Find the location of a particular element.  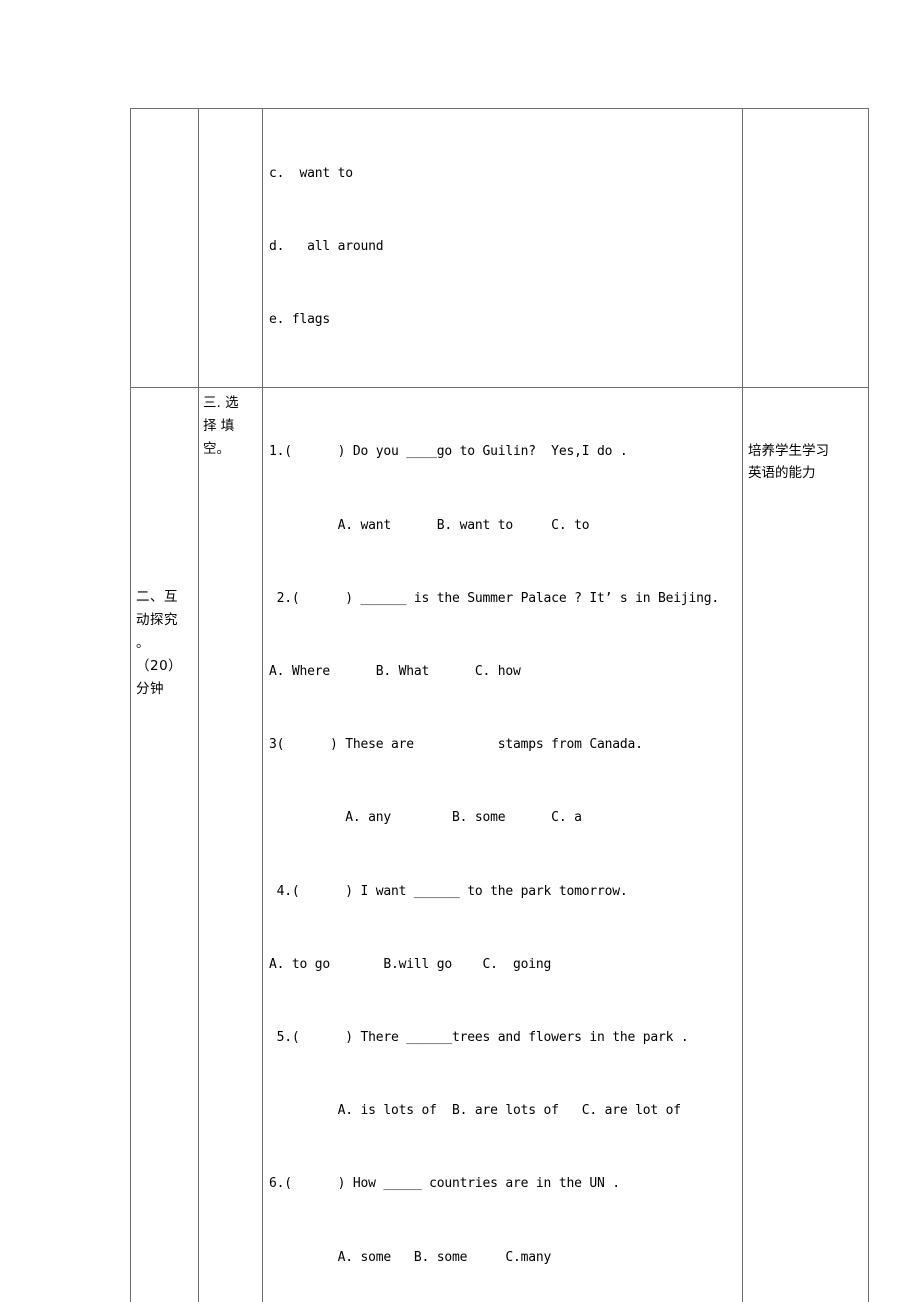

question-line: A. some B. some C.many is located at coordinates (410, 1257).